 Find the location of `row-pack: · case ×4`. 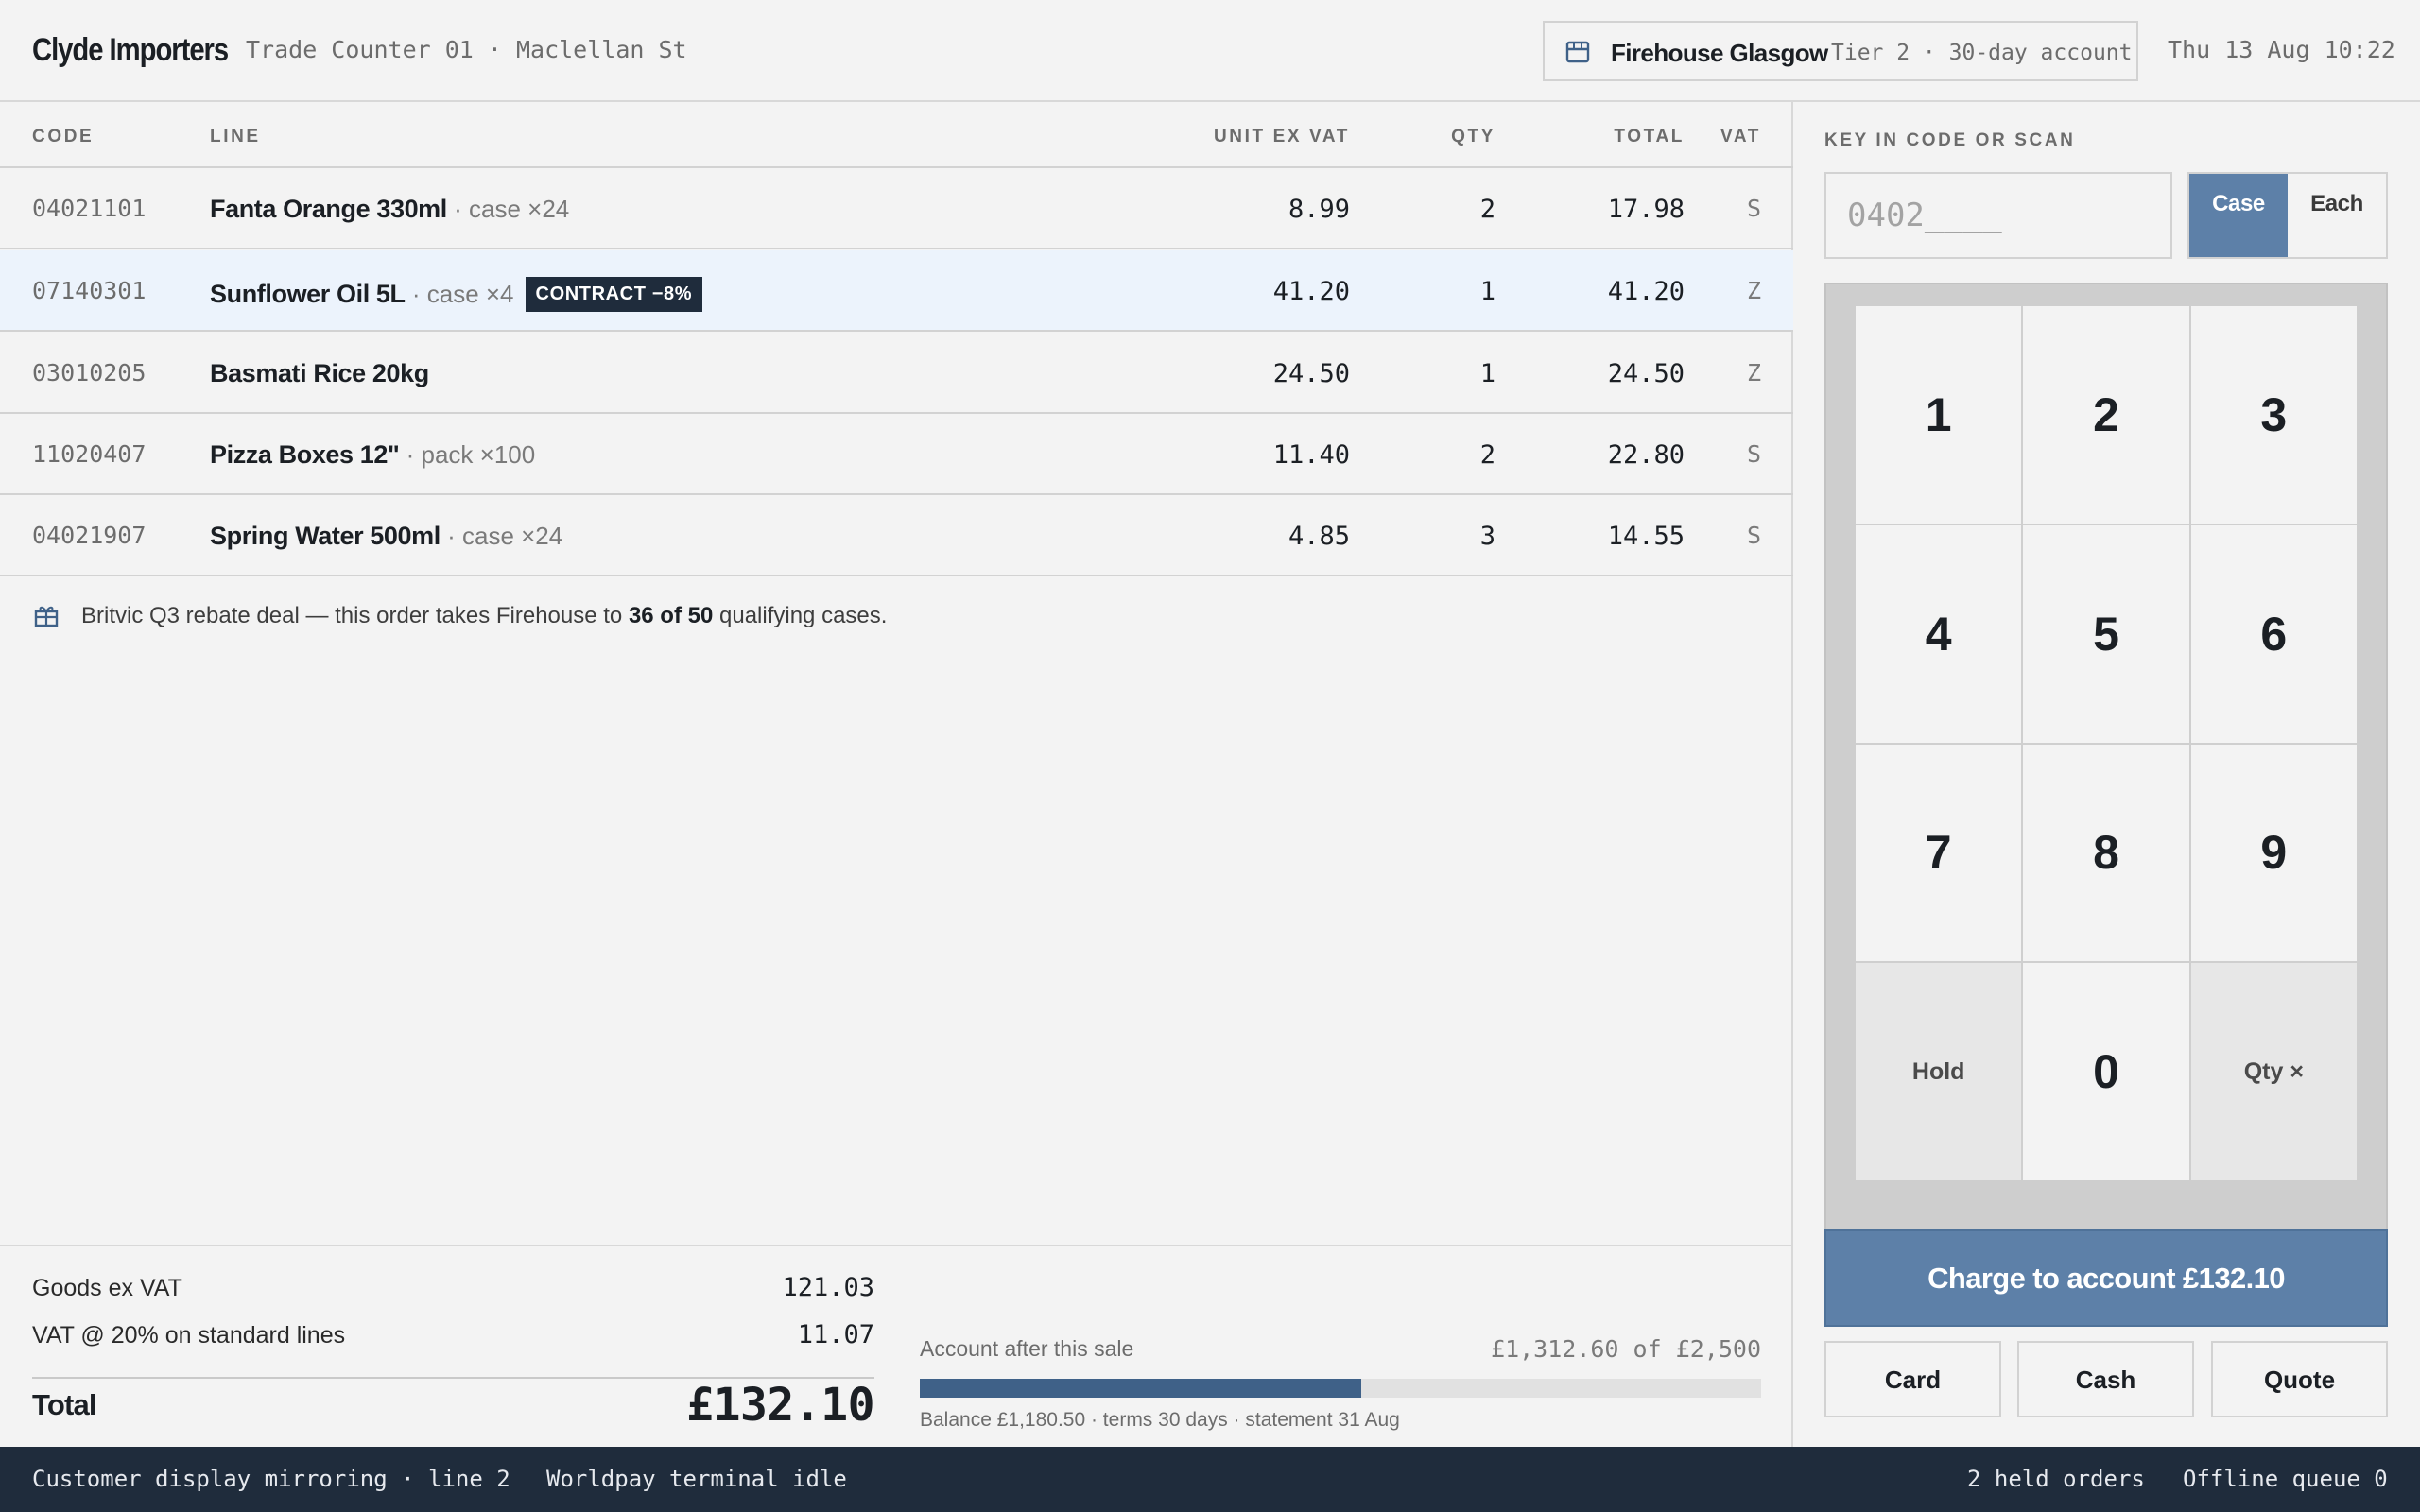

row-pack: · case ×4 is located at coordinates (459, 294).